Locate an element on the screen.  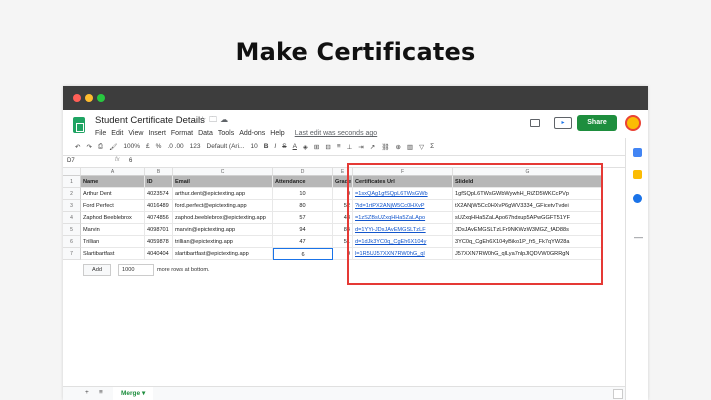
table-cell: 4016489 is located at coordinates (159, 206).